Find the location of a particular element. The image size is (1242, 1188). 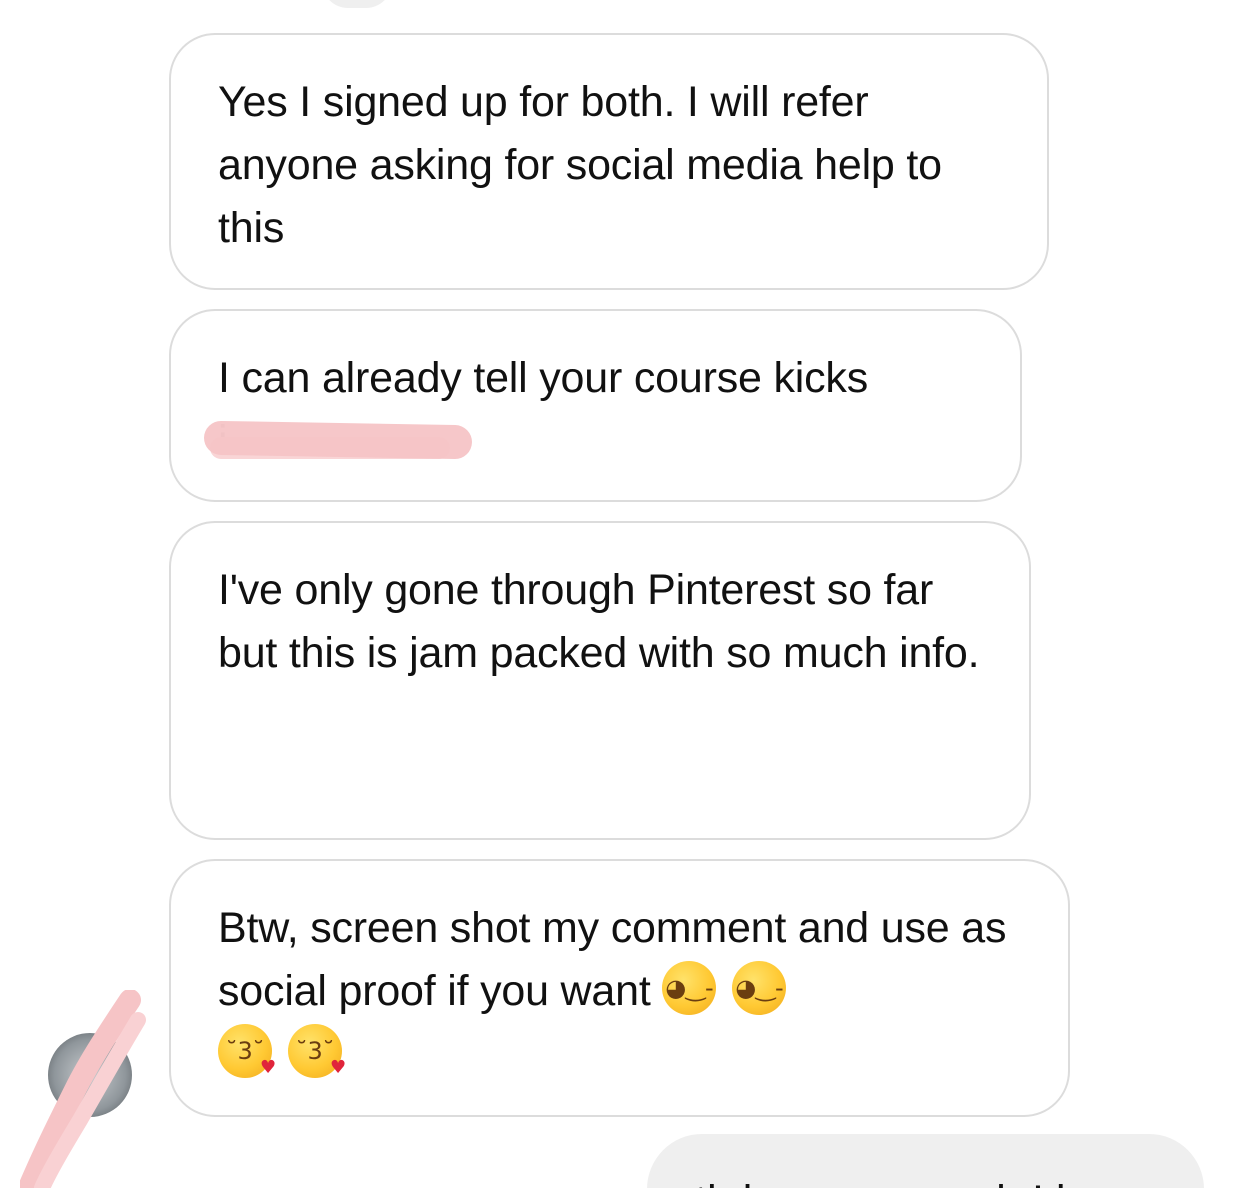

outgoing-message-text: th k you so much I ha is located at coordinates (899, 1182).